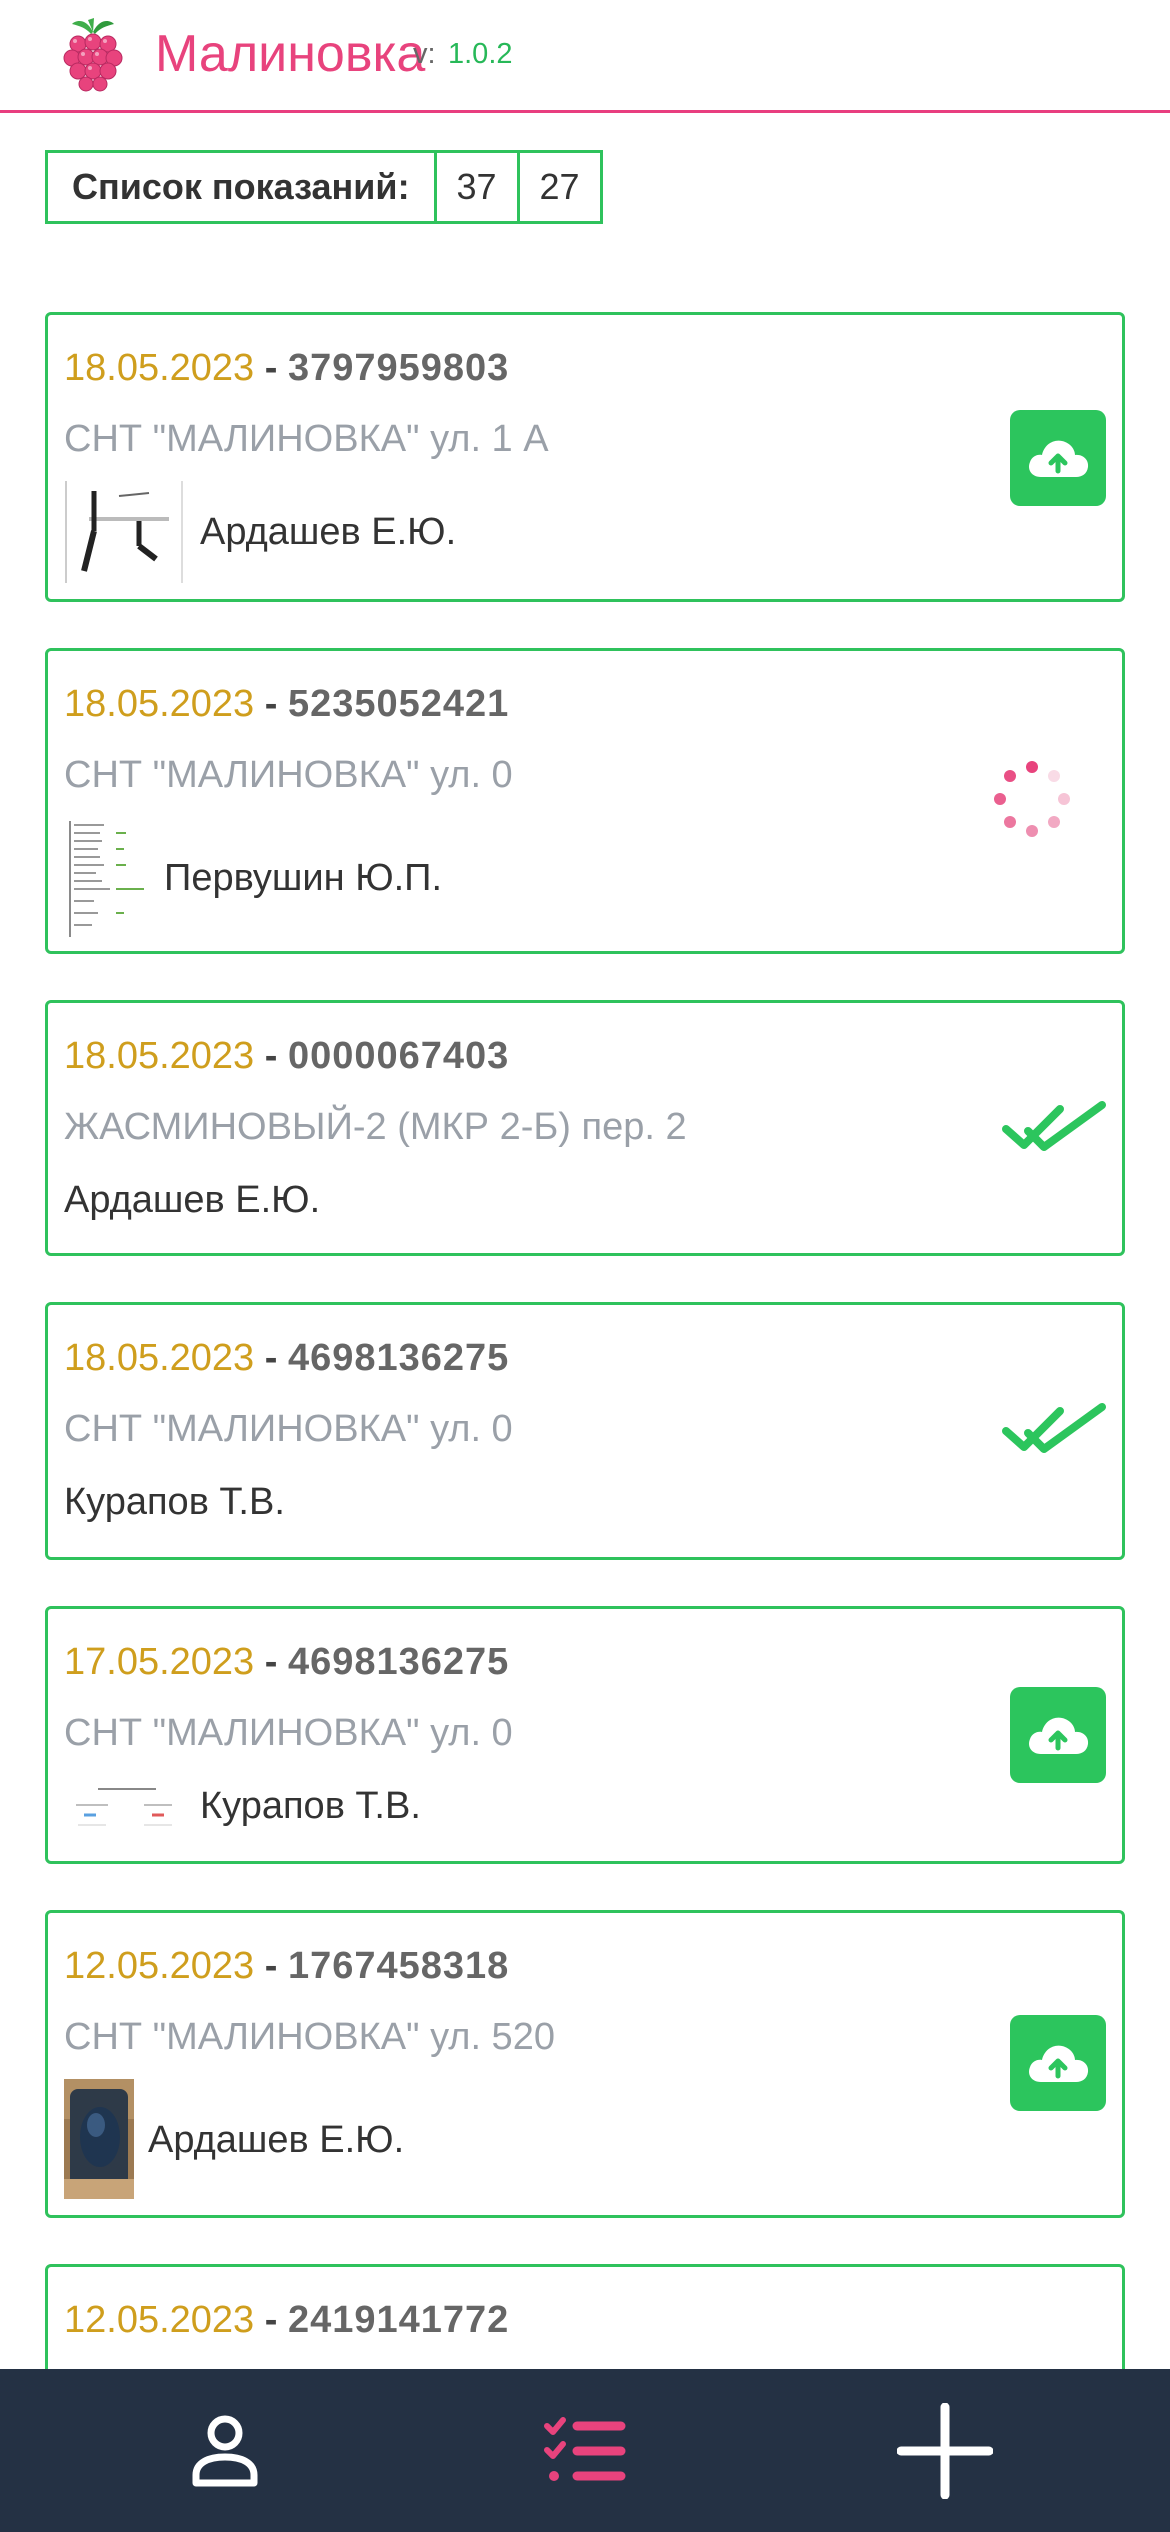 Image resolution: width=1170 pixels, height=2532 pixels. What do you see at coordinates (480, 54) in the screenshot?
I see `version-value: 1.0.2` at bounding box center [480, 54].